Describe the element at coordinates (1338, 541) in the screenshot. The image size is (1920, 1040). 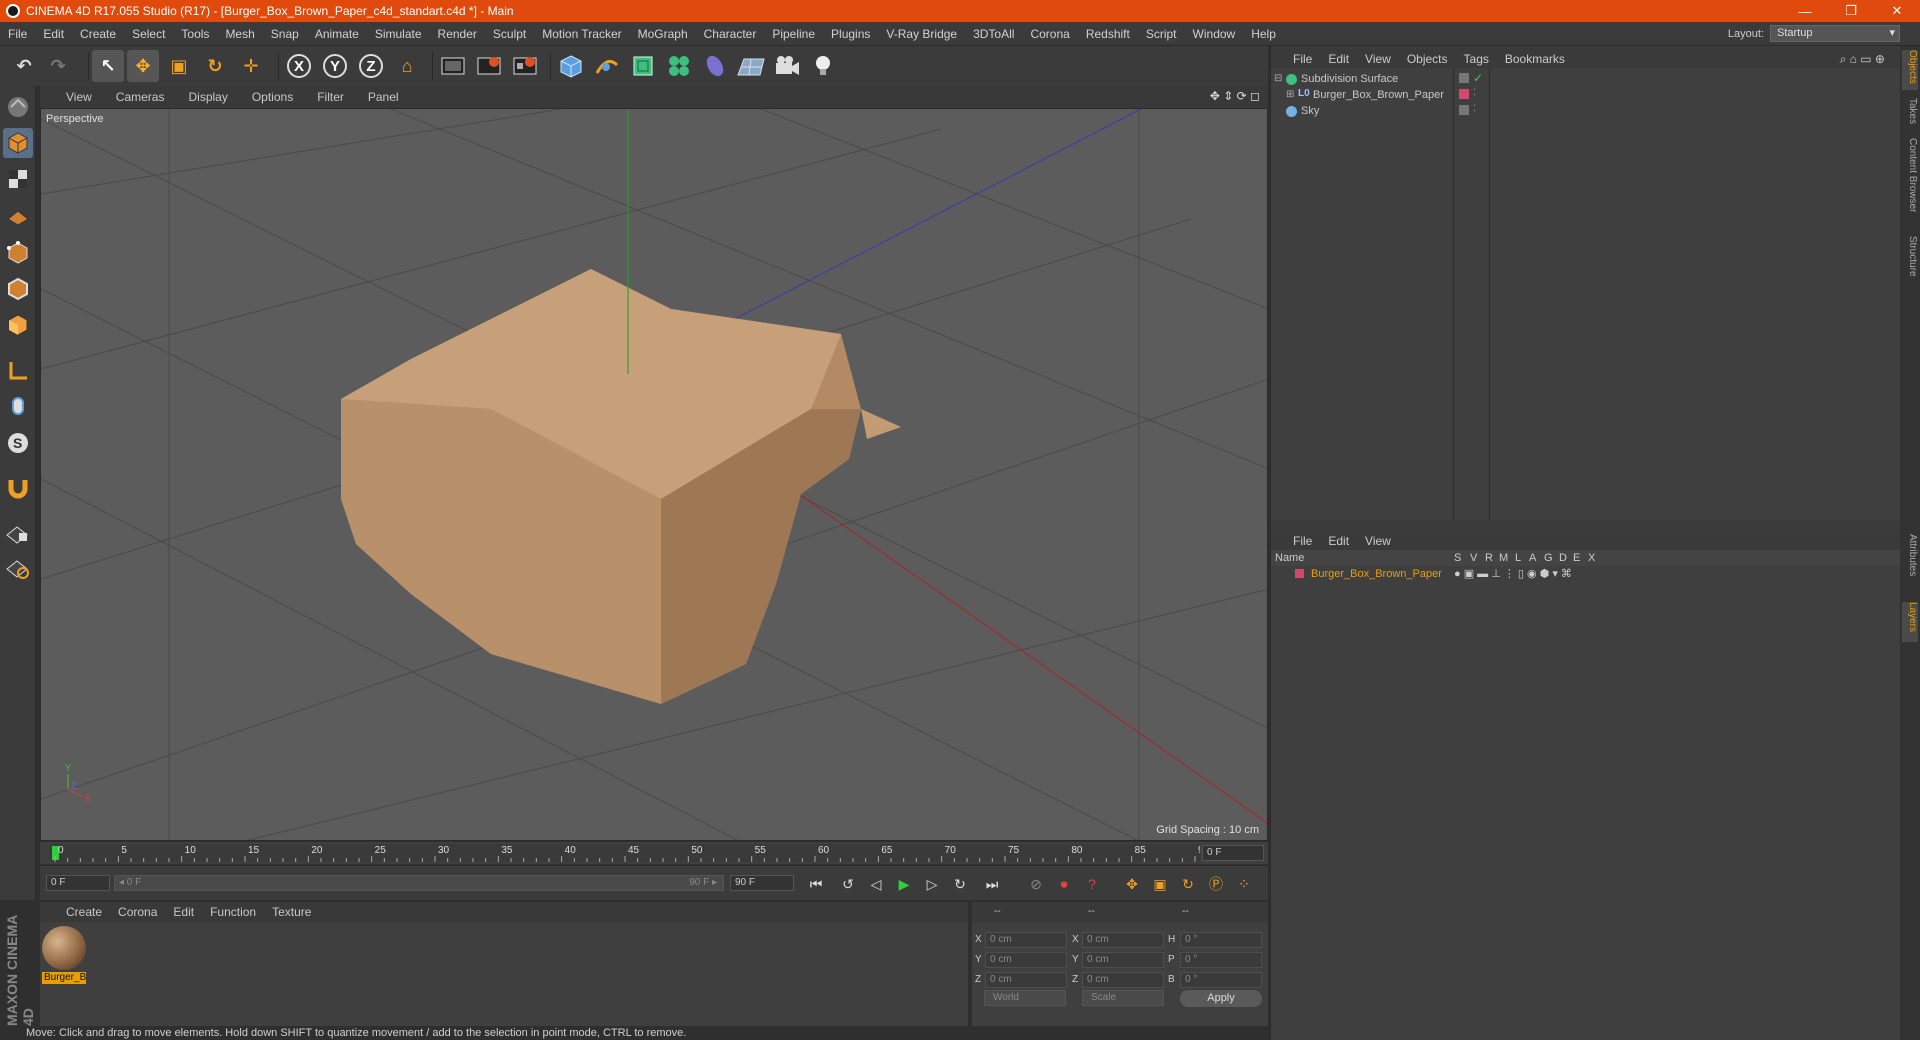
I see `layer-menu-edit: Edit` at that location.